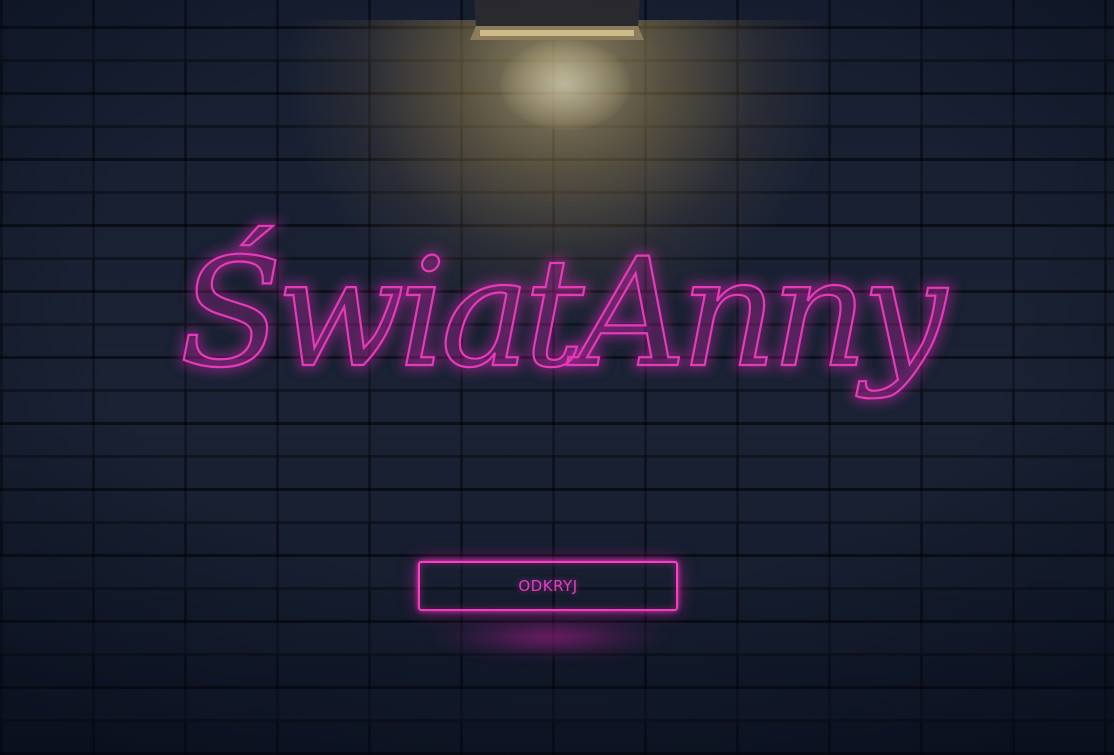 This screenshot has width=1114, height=755. What do you see at coordinates (550, 652) in the screenshot?
I see `button-reflection` at bounding box center [550, 652].